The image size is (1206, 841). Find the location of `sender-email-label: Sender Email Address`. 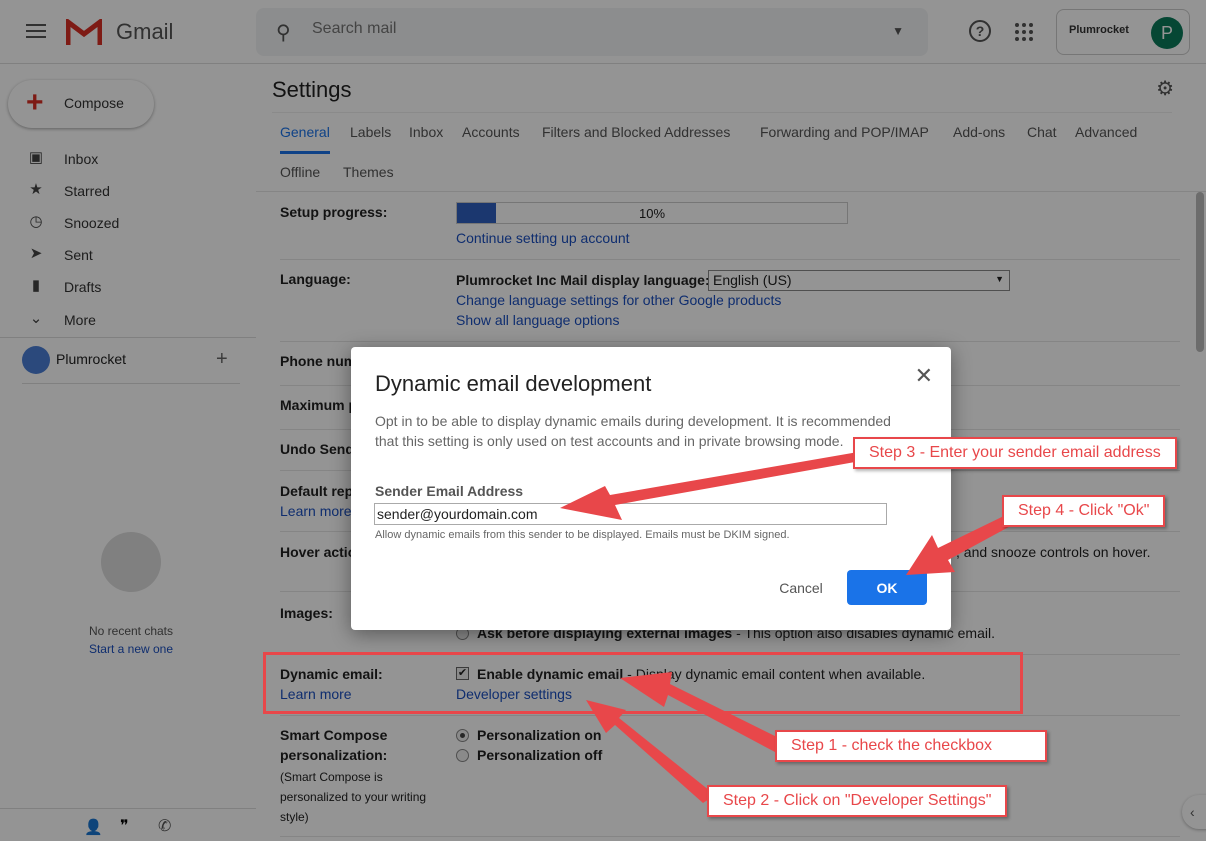

sender-email-label: Sender Email Address is located at coordinates (449, 491).